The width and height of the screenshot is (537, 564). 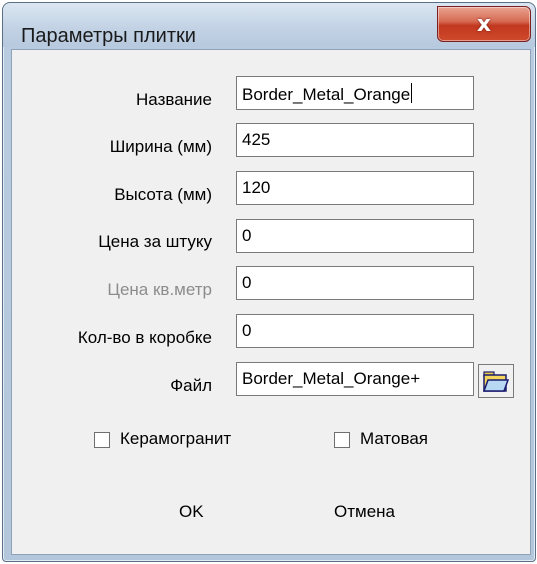 What do you see at coordinates (175, 439) in the screenshot?
I see `porcelain-checkbox-label: Керамогранит` at bounding box center [175, 439].